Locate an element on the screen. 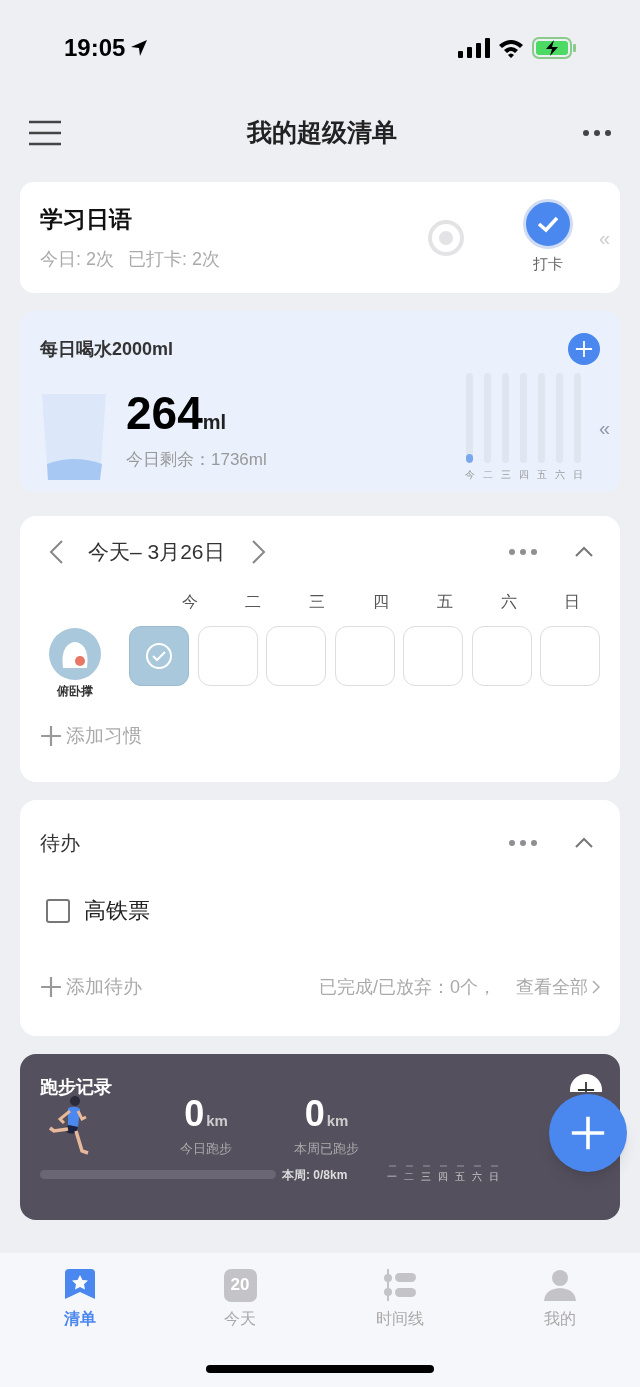 This screenshot has height=1387, width=640. water-remaining: 今日剩余：1736ml is located at coordinates (196, 459).